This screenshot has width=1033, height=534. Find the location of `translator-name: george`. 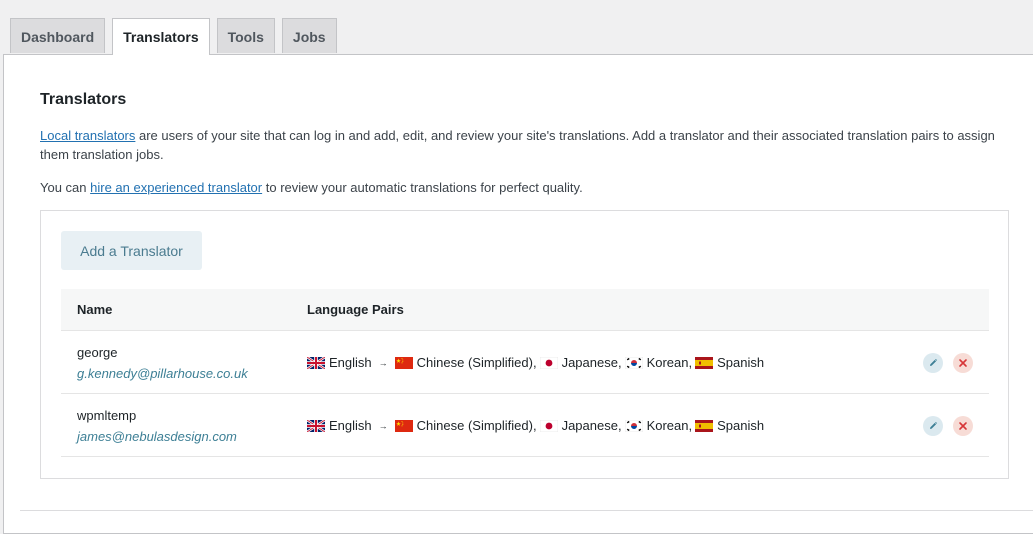

translator-name: george is located at coordinates (97, 352).